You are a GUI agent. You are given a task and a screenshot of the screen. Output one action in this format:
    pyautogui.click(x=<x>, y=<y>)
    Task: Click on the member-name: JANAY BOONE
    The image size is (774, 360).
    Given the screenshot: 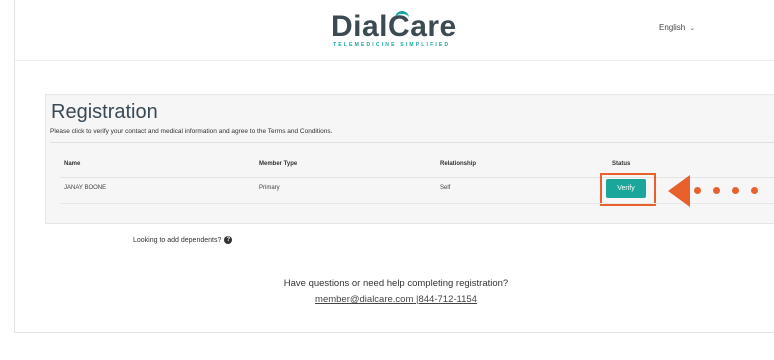 What is the action you would take?
    pyautogui.click(x=85, y=188)
    